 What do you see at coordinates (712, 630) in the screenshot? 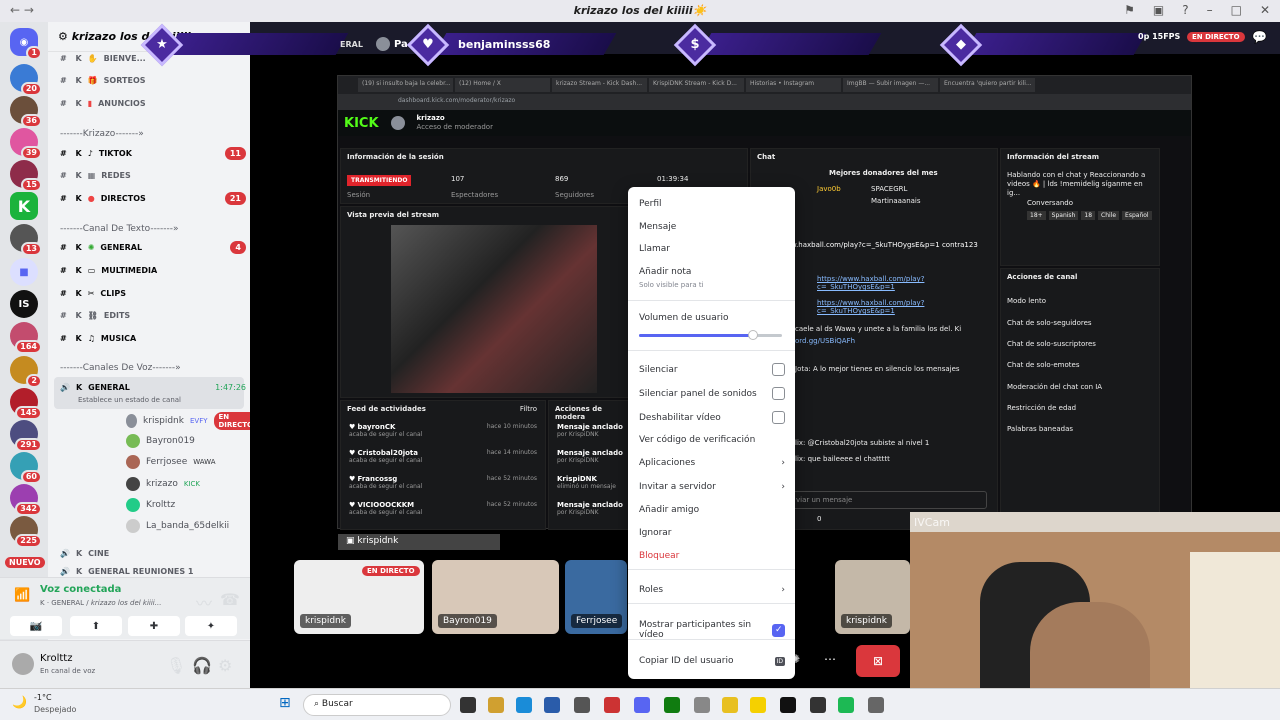
I see `menu-show-non-video: Mostrar participantes sin vídeo ✓` at bounding box center [712, 630].